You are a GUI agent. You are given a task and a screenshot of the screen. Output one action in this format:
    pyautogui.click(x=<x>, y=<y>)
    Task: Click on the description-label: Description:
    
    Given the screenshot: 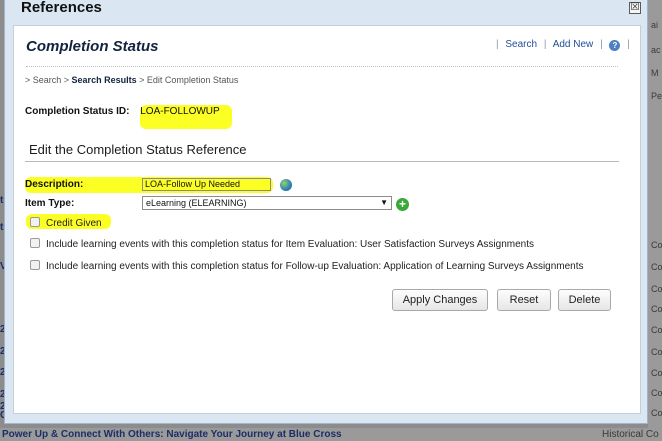 What is the action you would take?
    pyautogui.click(x=54, y=184)
    